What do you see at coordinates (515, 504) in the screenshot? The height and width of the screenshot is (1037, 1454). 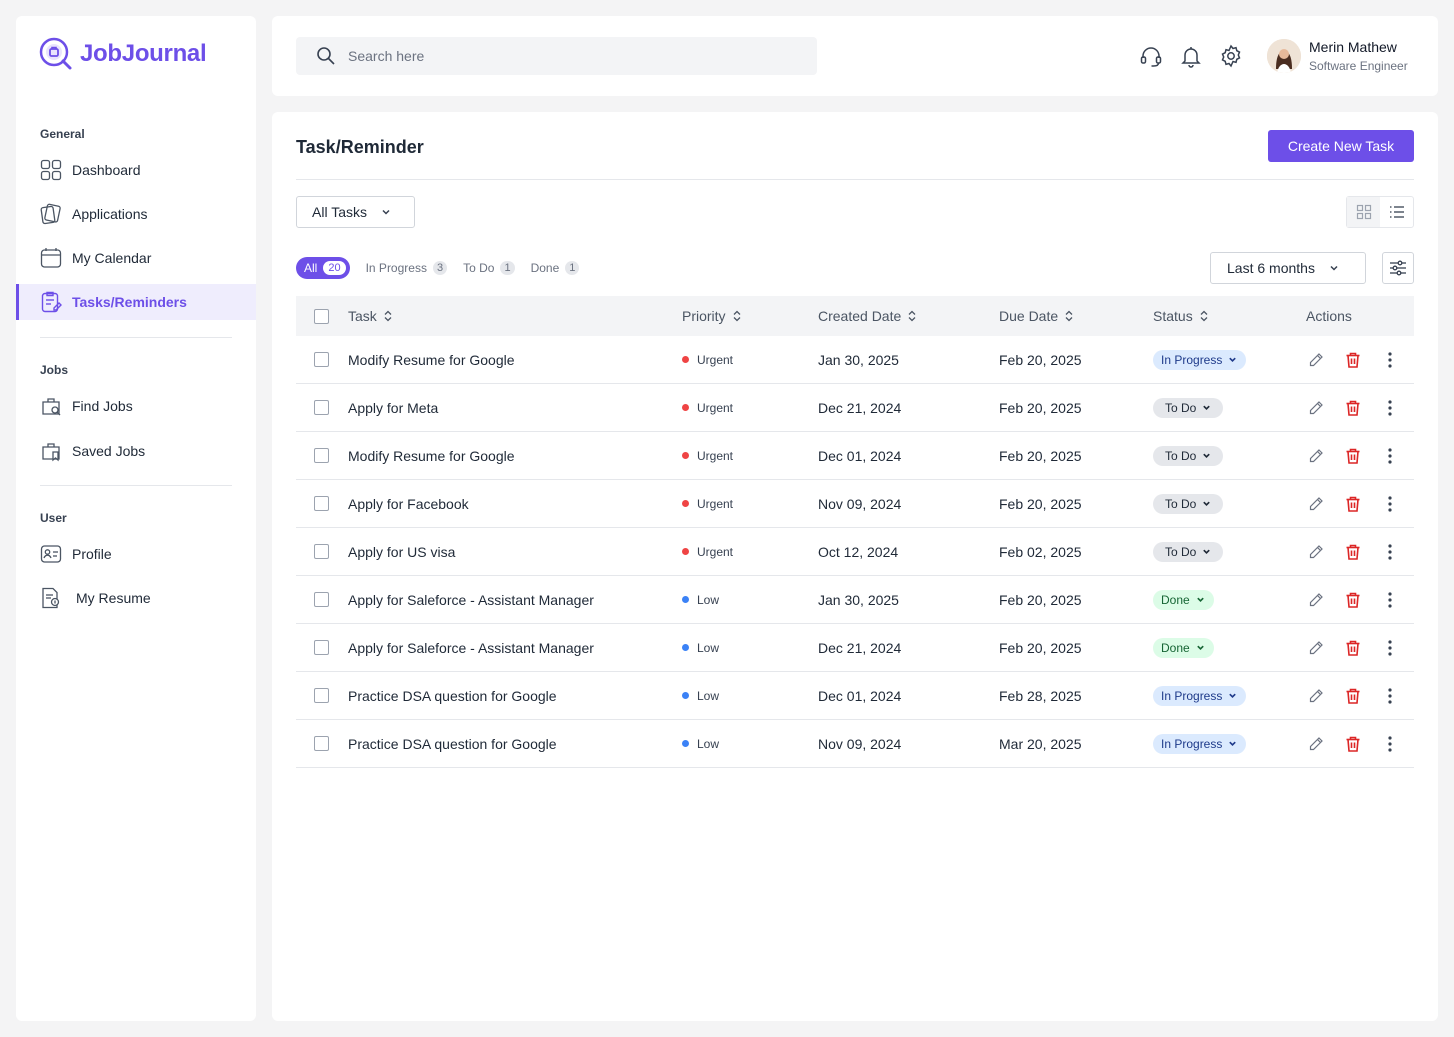 I see `task-name: Apply for Facebook` at bounding box center [515, 504].